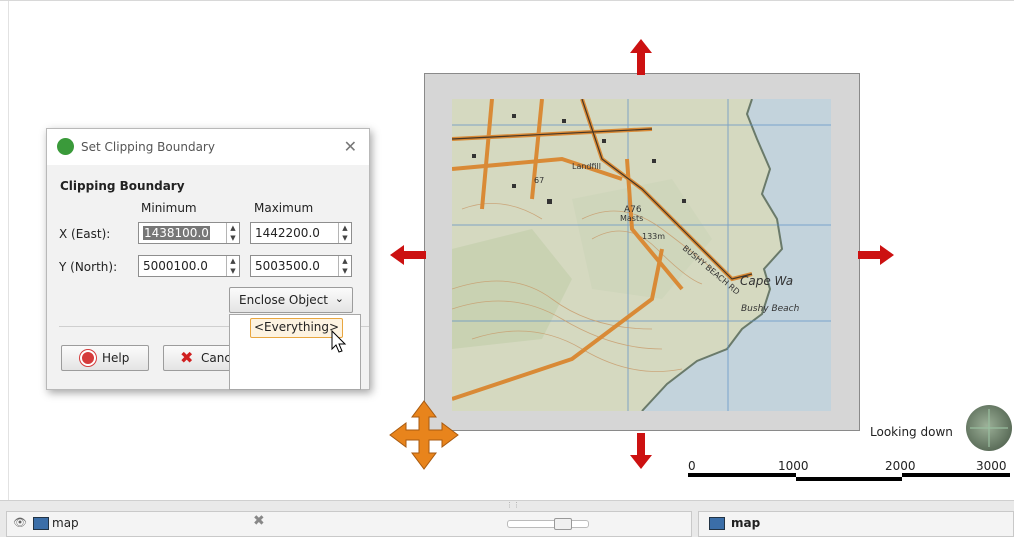 The height and width of the screenshot is (537, 1014). Describe the element at coordinates (539, 180) in the screenshot. I see `map-label-spot: 67` at that location.